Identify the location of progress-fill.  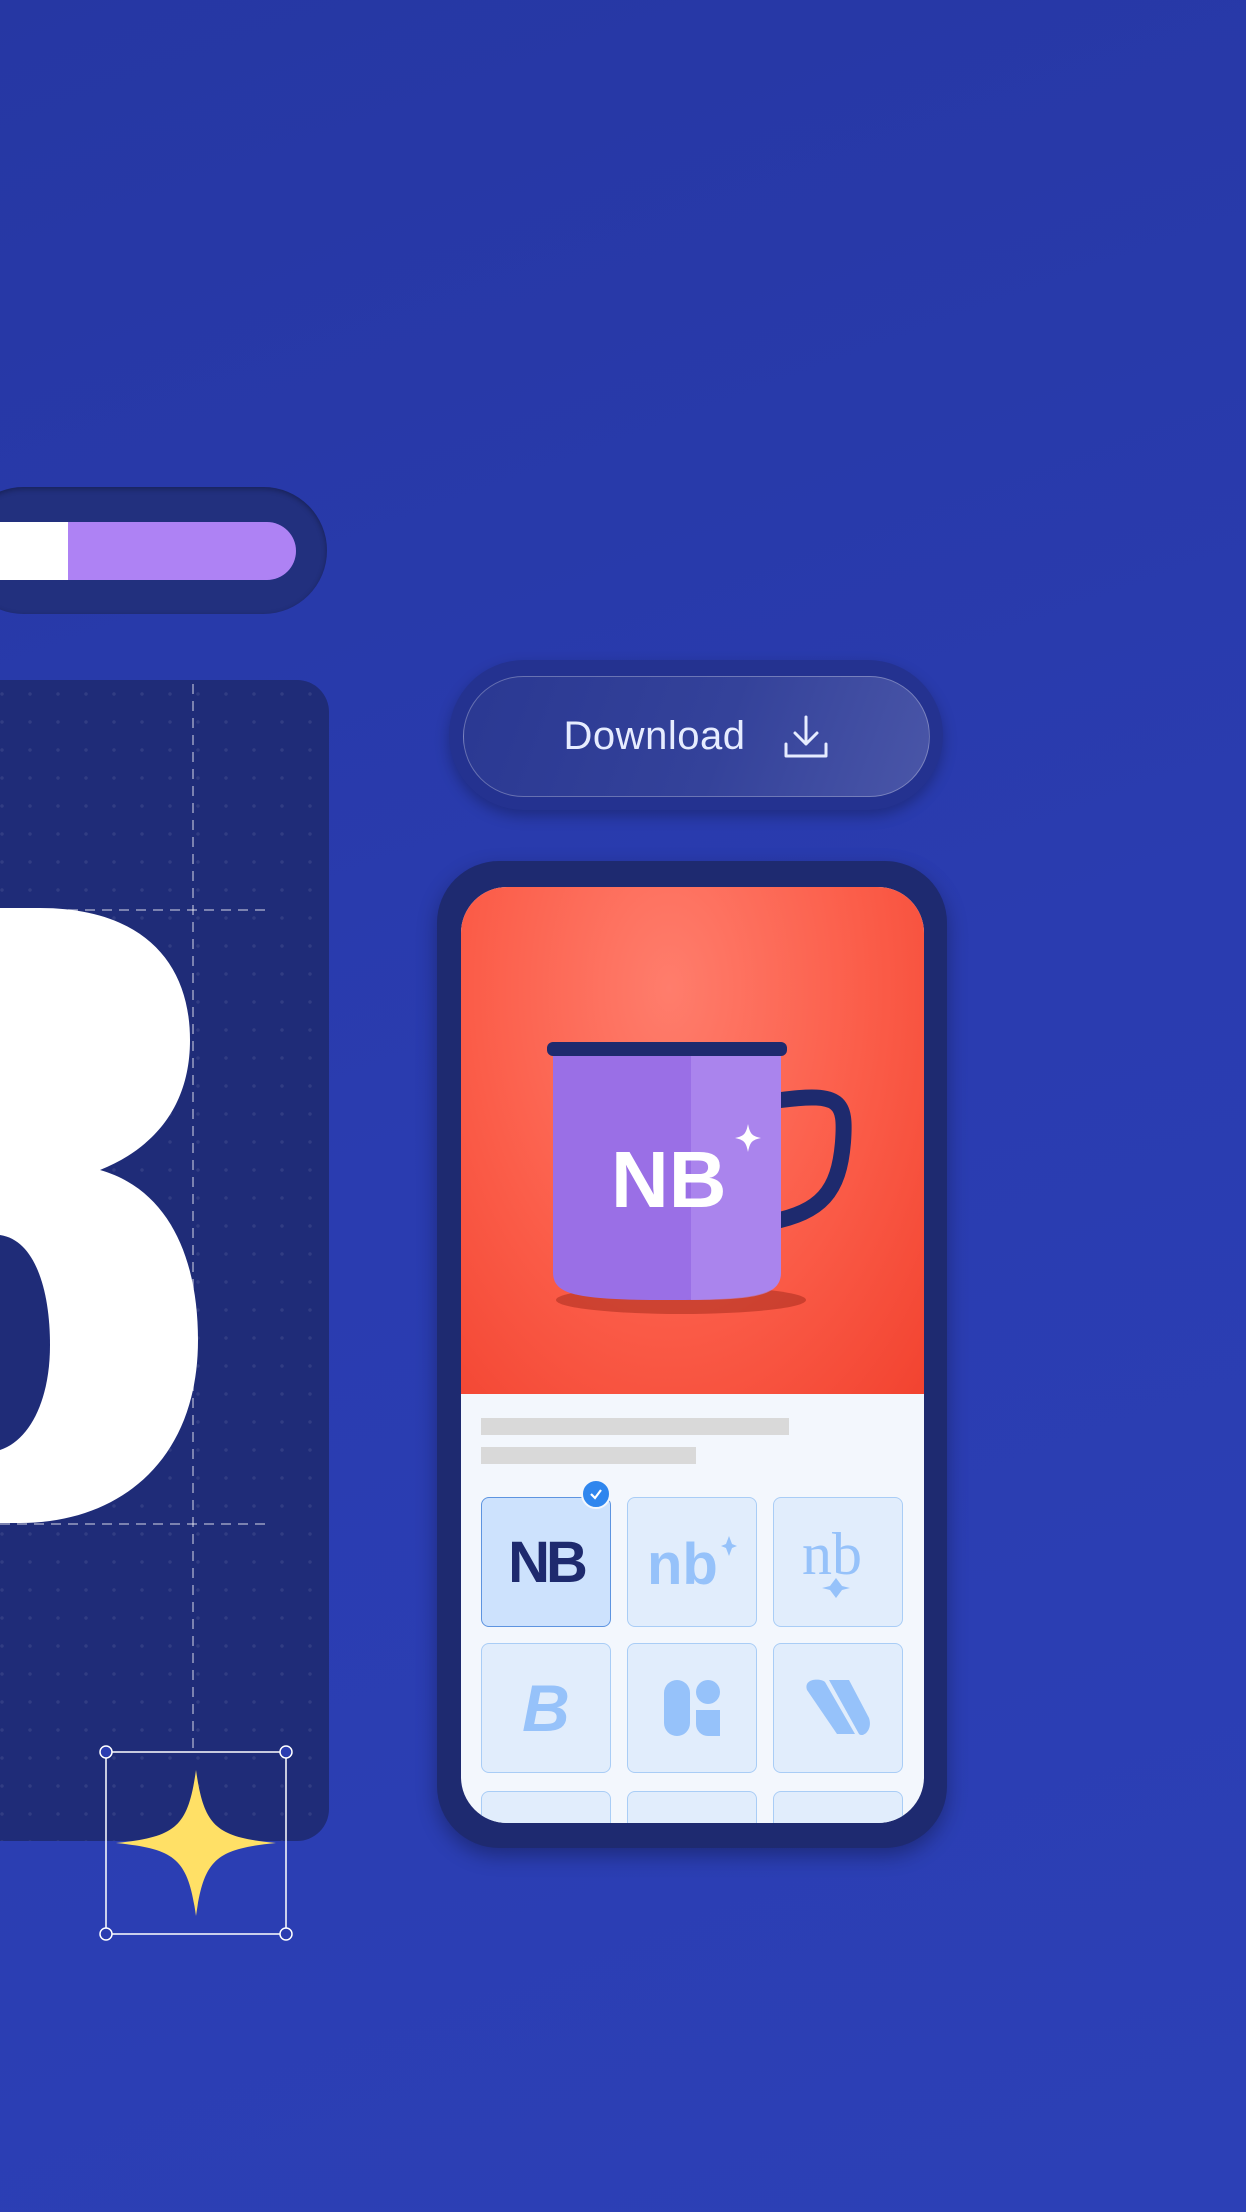
(182, 551).